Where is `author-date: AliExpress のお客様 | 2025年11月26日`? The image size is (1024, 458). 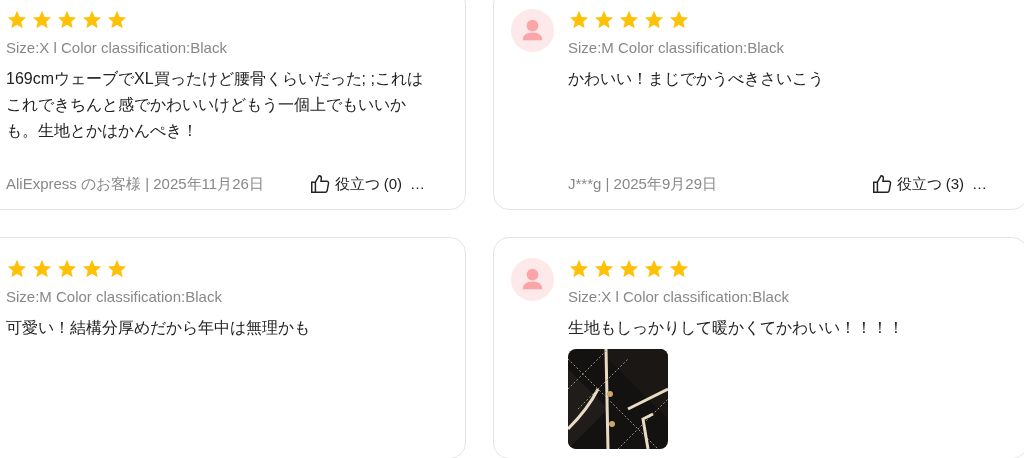
author-date: AliExpress のお客様 | 2025年11月26日 is located at coordinates (135, 183).